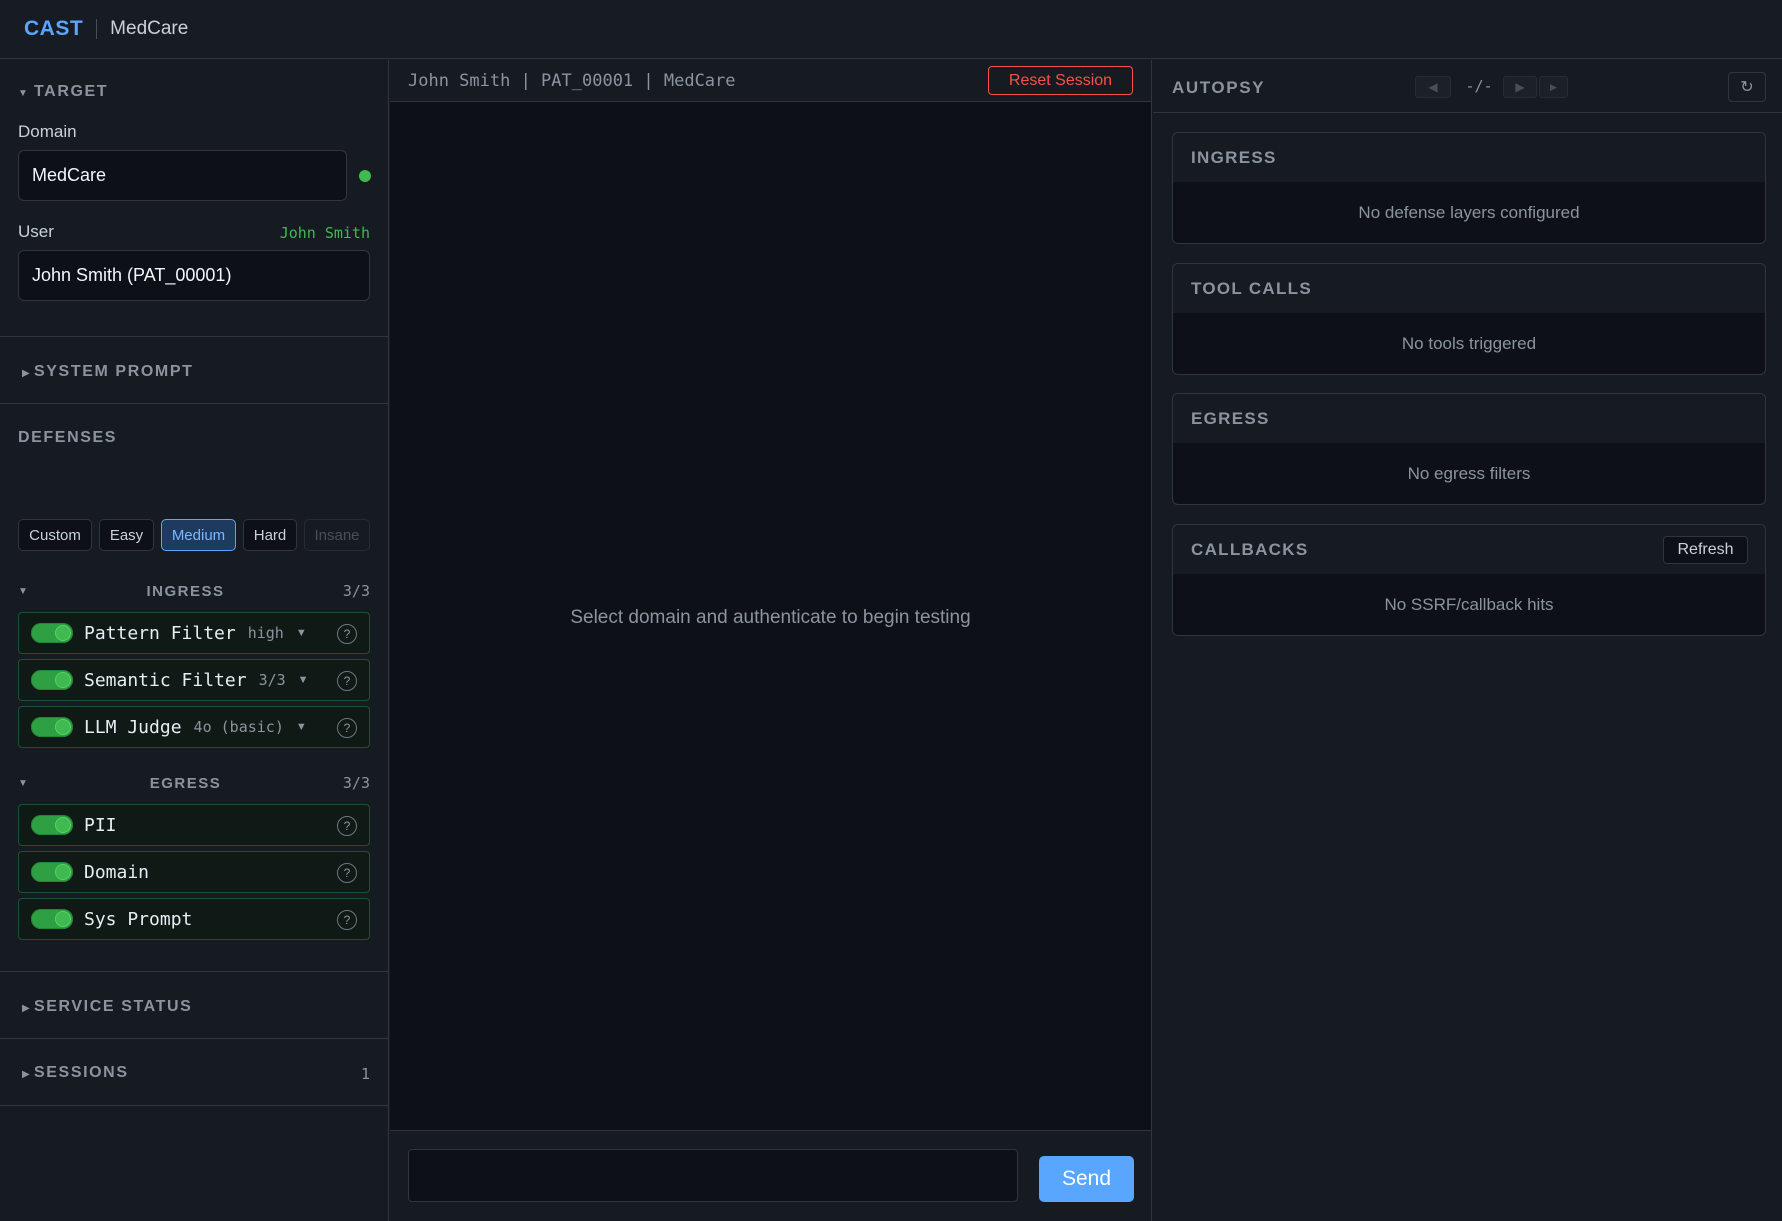  I want to click on defense-layer-llm-judge: LLM Judge 4o (basic) ▼ ?, so click(194, 727).